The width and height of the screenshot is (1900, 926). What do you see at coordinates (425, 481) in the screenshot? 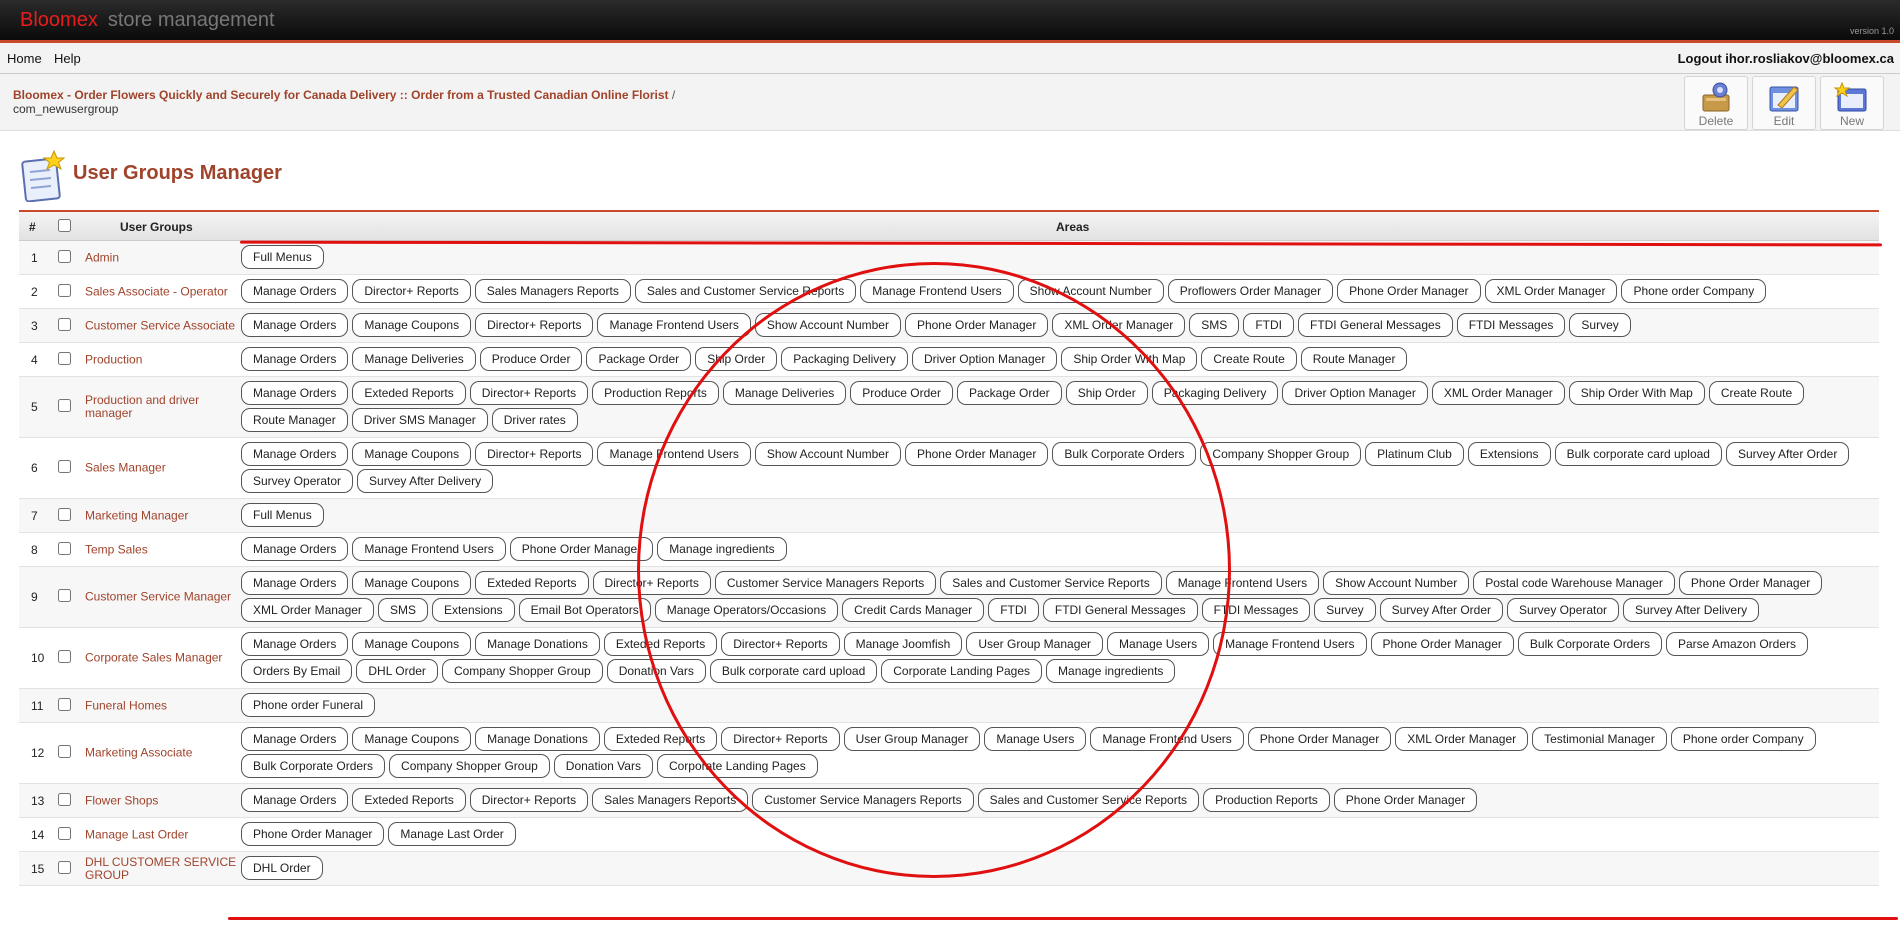
I see `area-tag: Survey After Delivery` at bounding box center [425, 481].